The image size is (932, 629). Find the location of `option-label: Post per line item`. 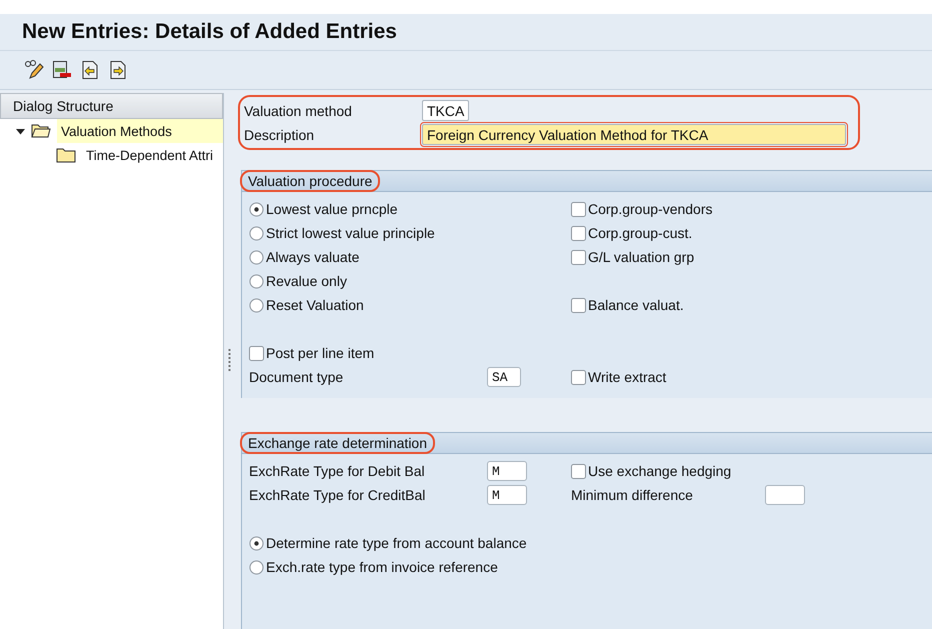

option-label: Post per line item is located at coordinates (320, 353).